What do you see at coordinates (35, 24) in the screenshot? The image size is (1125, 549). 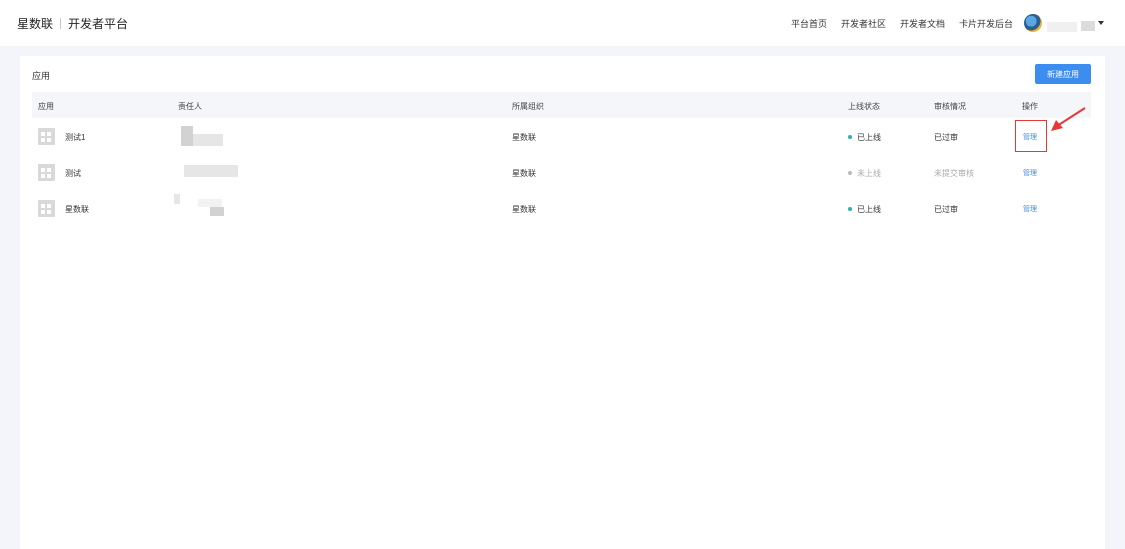 I see `brand-name: 星数联` at bounding box center [35, 24].